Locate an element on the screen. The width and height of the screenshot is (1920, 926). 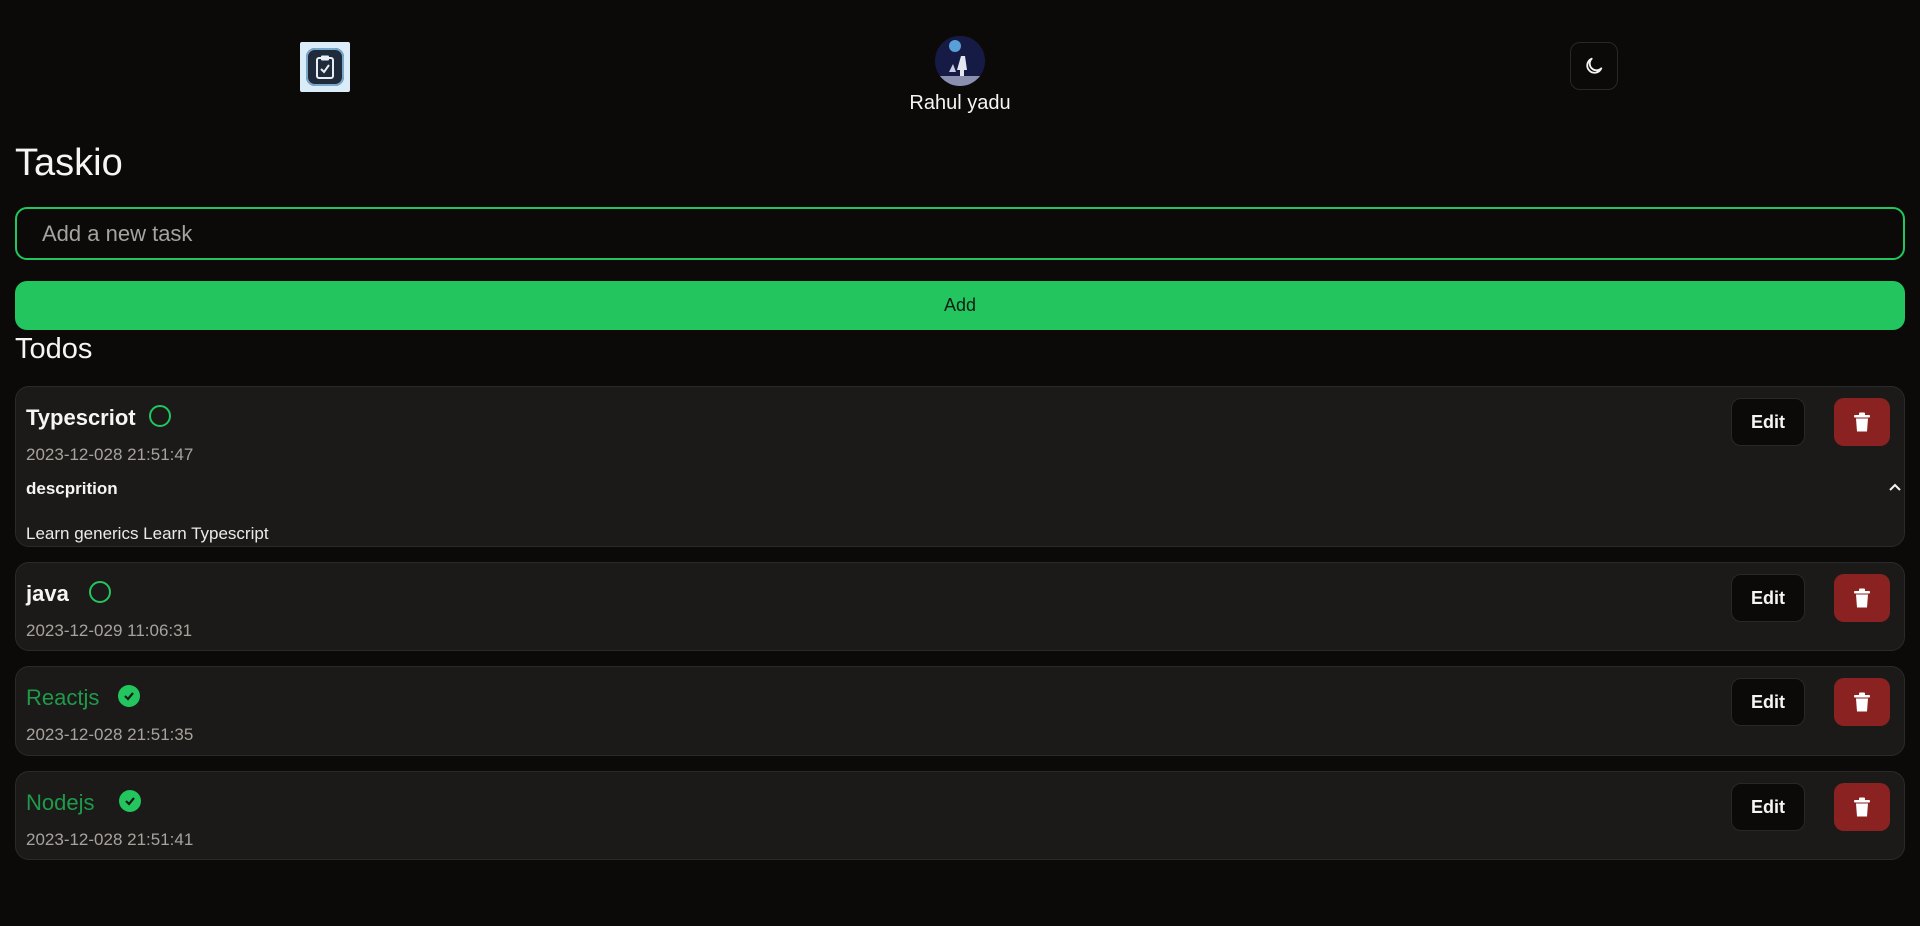
description-label: descprition is located at coordinates (72, 488).